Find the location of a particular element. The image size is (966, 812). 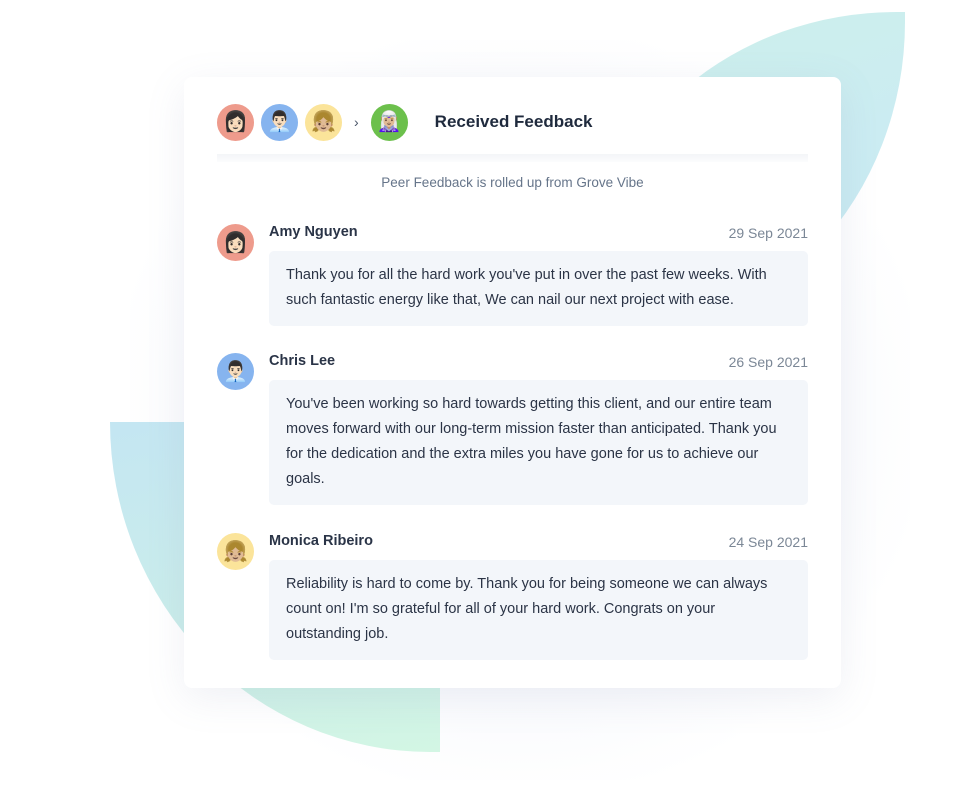

memoji-recipient-avatar-icon: 🧝🏼‍♀️ is located at coordinates (389, 122).